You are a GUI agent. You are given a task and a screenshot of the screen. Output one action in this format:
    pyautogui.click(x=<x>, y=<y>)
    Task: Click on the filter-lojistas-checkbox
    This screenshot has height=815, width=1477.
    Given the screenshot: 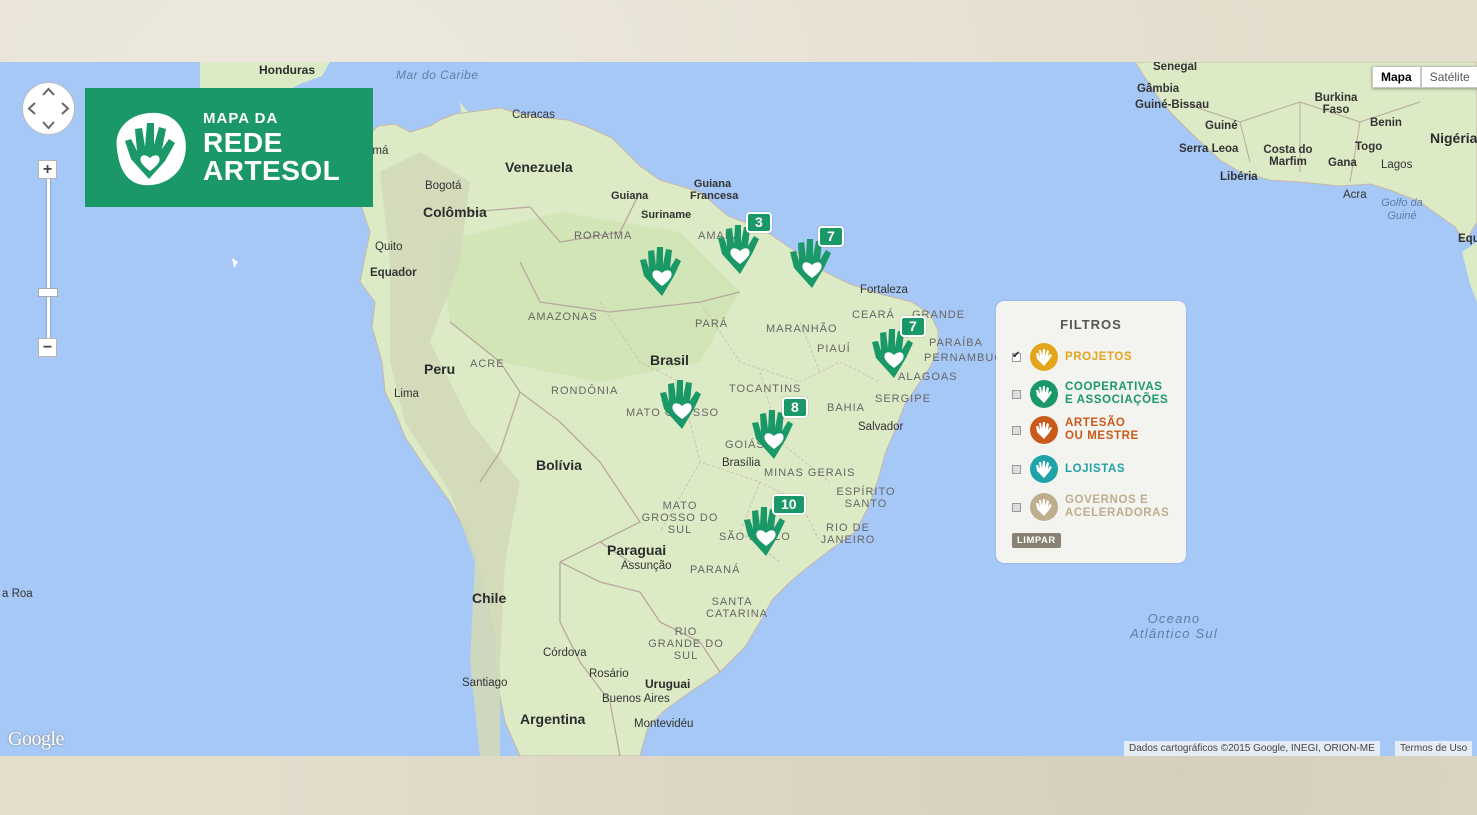 What is the action you would take?
    pyautogui.click(x=1016, y=469)
    